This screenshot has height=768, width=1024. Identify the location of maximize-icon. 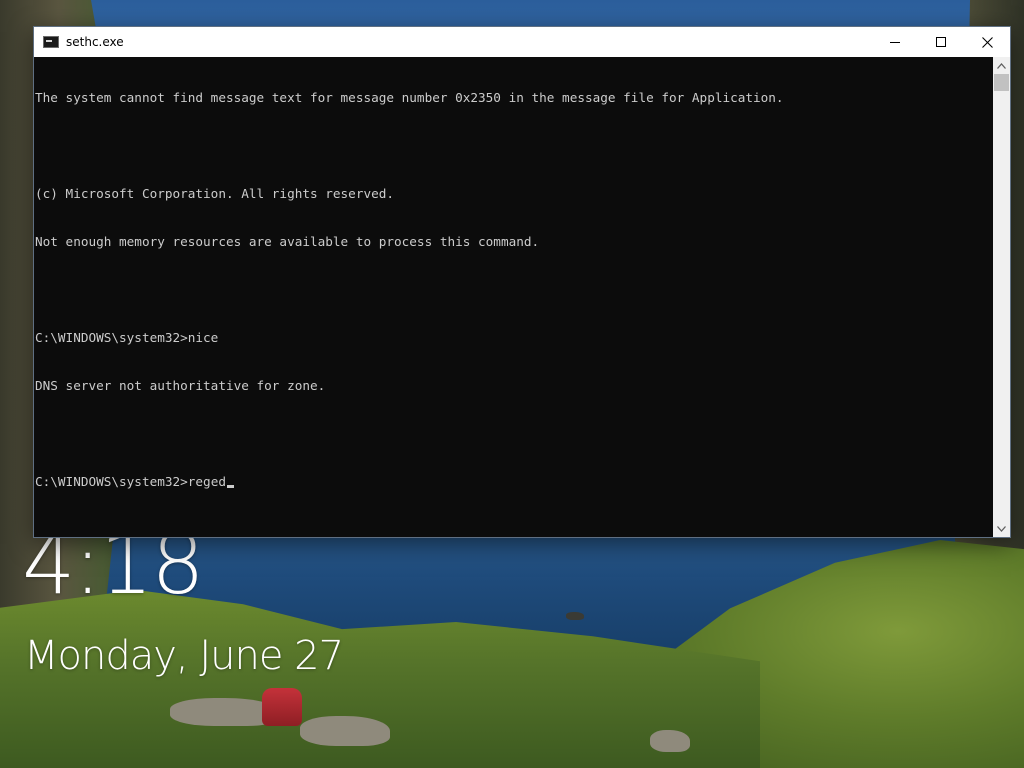
(941, 42).